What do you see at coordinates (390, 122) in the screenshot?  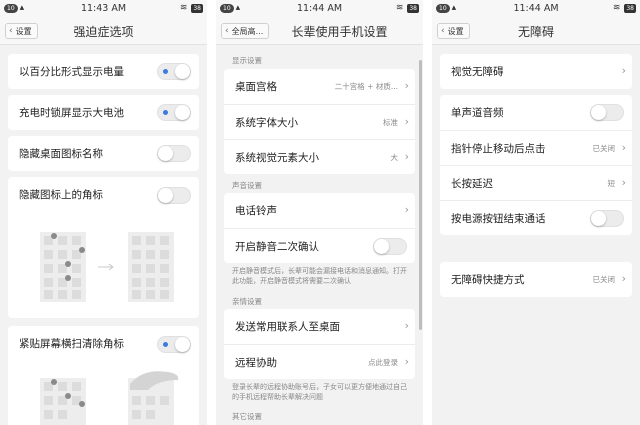 I see `setting-value: 标准` at bounding box center [390, 122].